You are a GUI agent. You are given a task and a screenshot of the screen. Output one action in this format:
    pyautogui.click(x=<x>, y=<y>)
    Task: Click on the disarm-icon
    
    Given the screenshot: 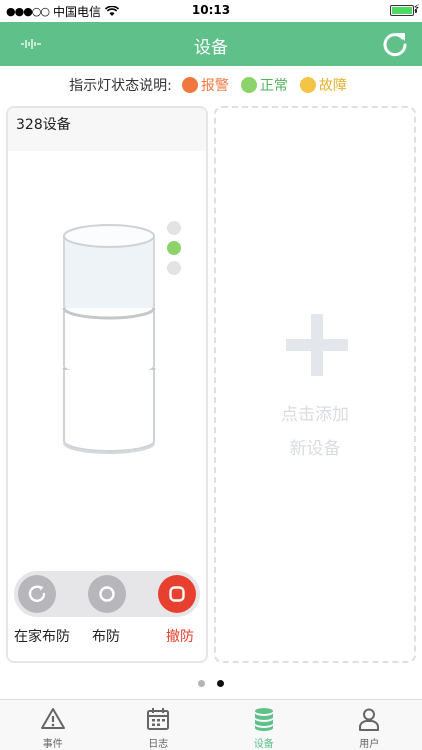 What is the action you would take?
    pyautogui.click(x=177, y=594)
    